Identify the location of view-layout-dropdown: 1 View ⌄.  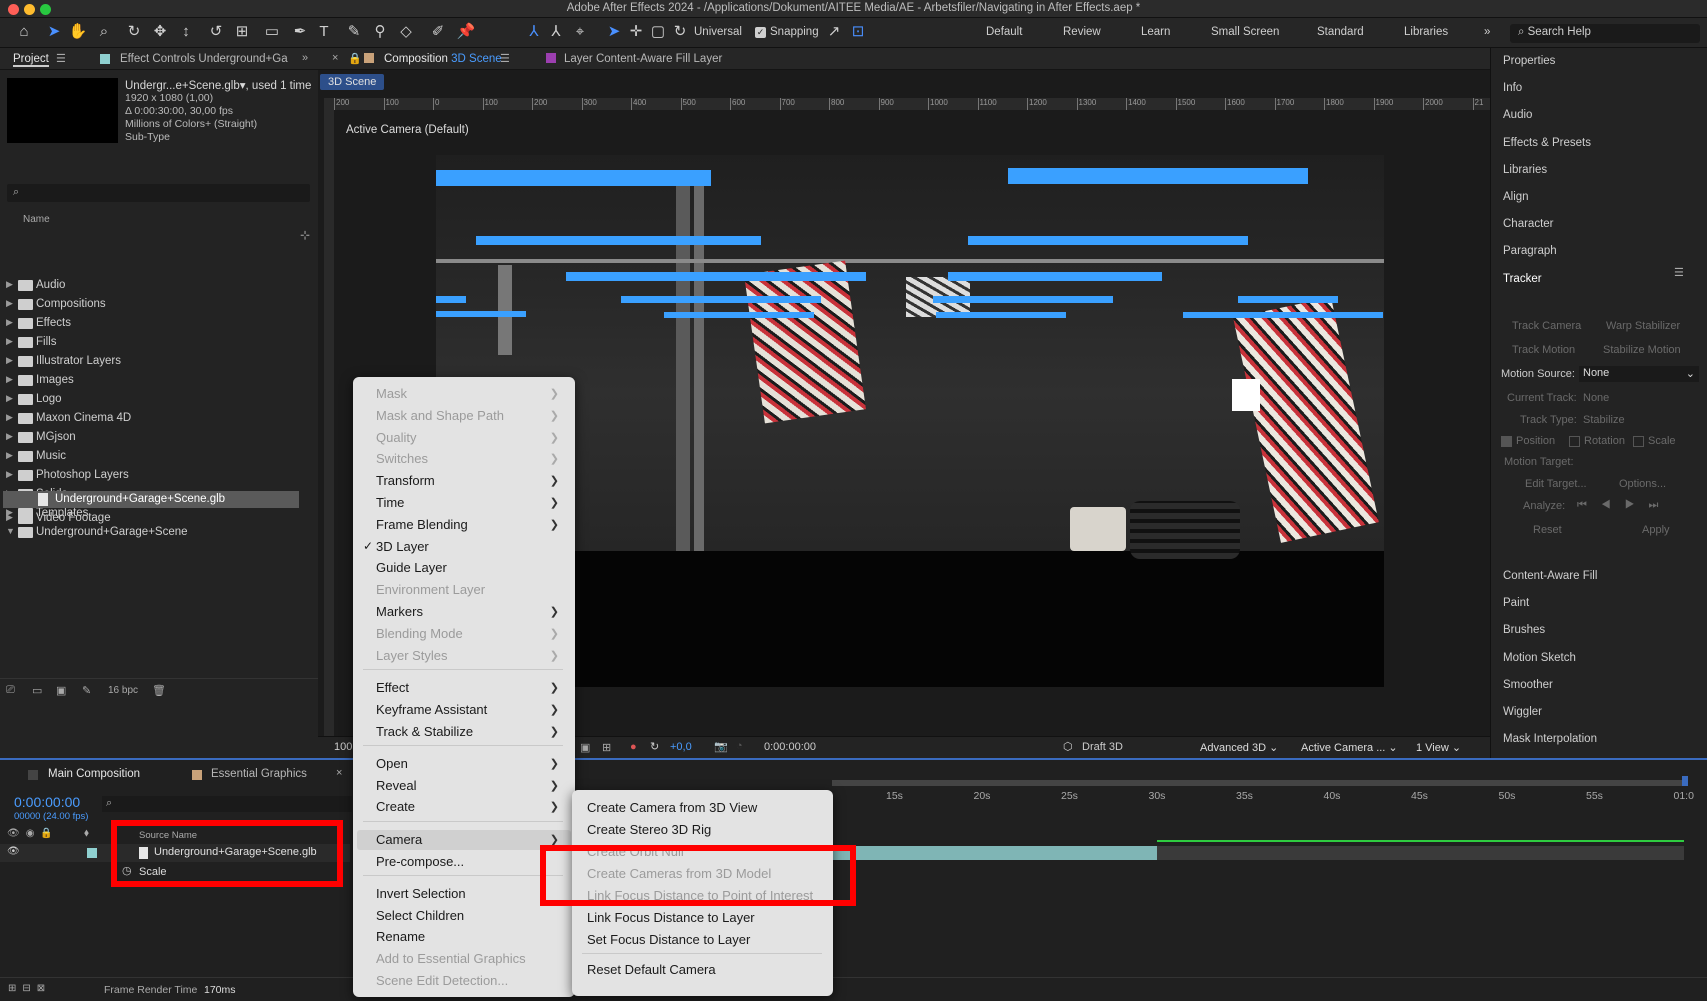
(1438, 747).